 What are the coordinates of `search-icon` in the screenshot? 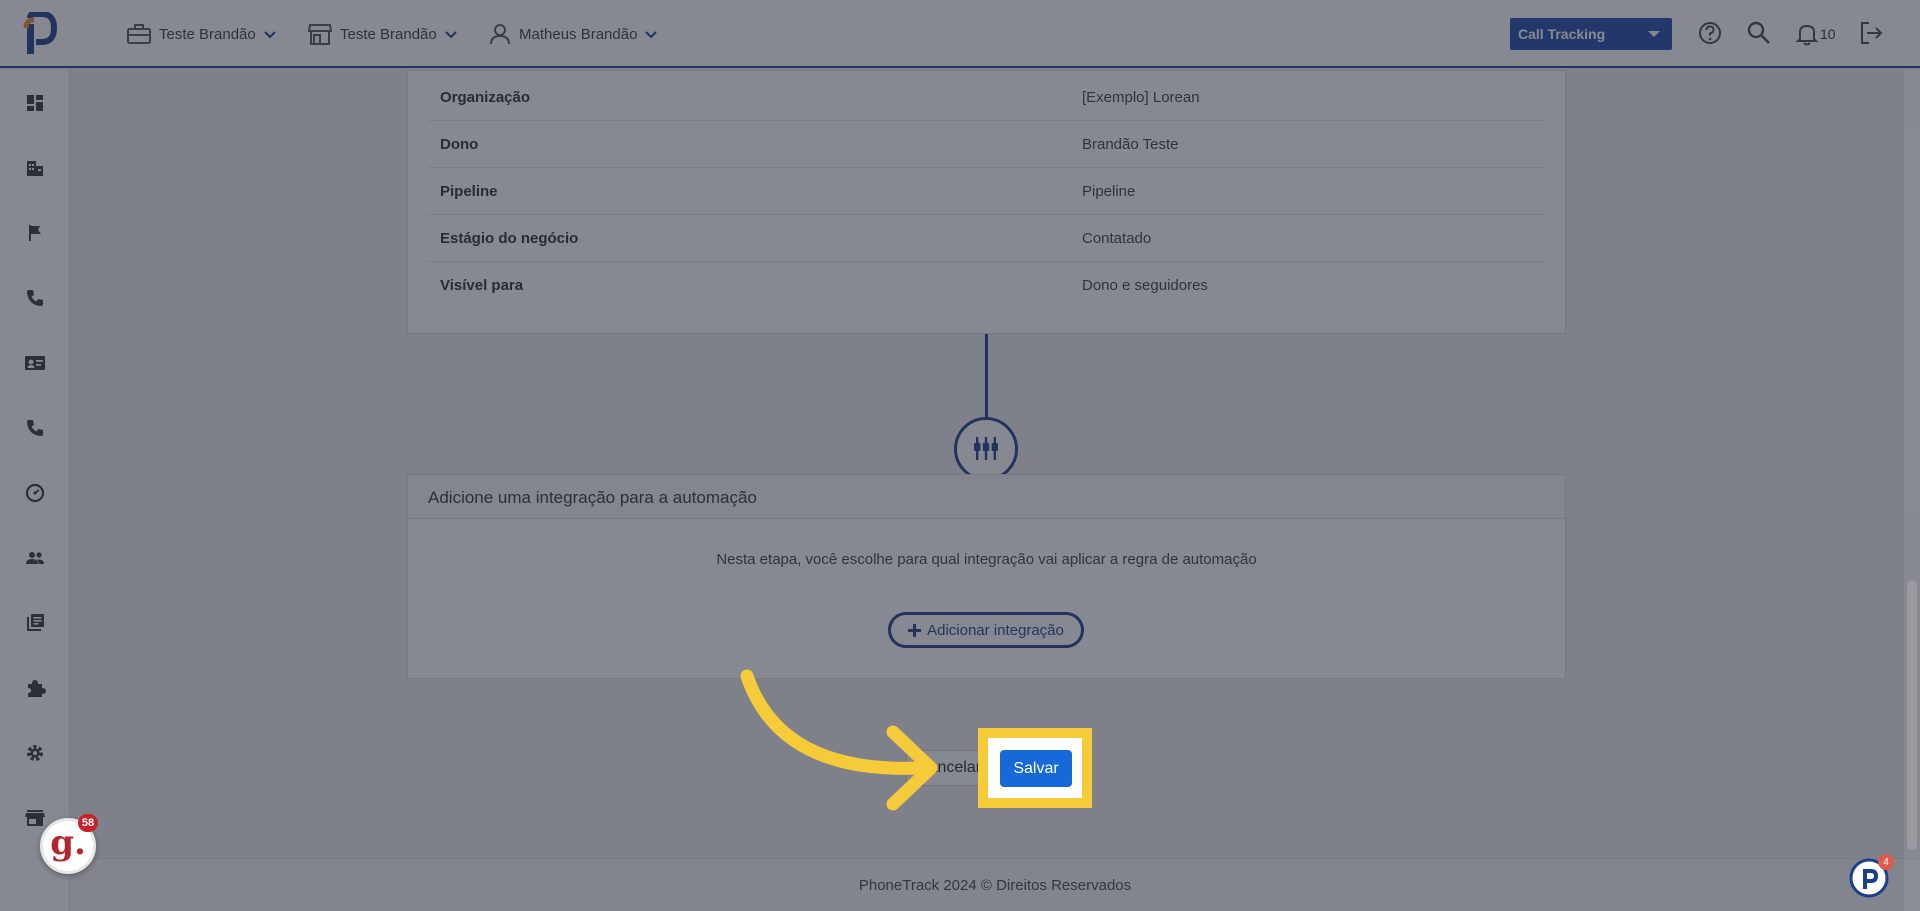 It's located at (1759, 33).